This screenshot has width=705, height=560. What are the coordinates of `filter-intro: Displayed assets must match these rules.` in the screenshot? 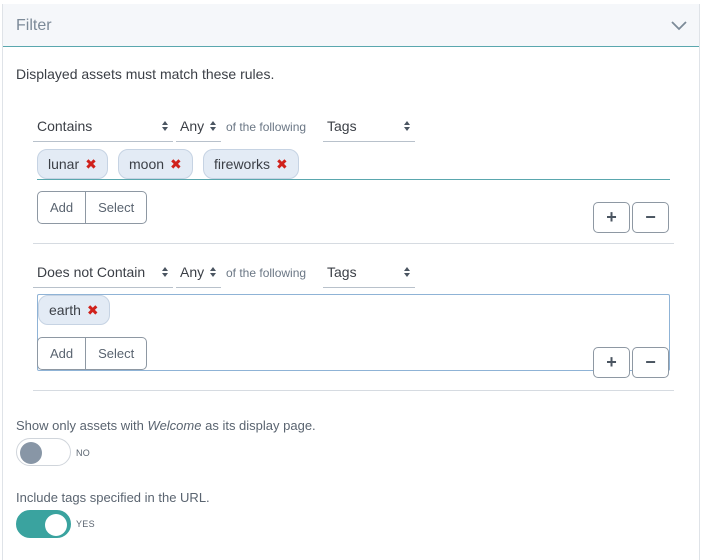 It's located at (145, 74).